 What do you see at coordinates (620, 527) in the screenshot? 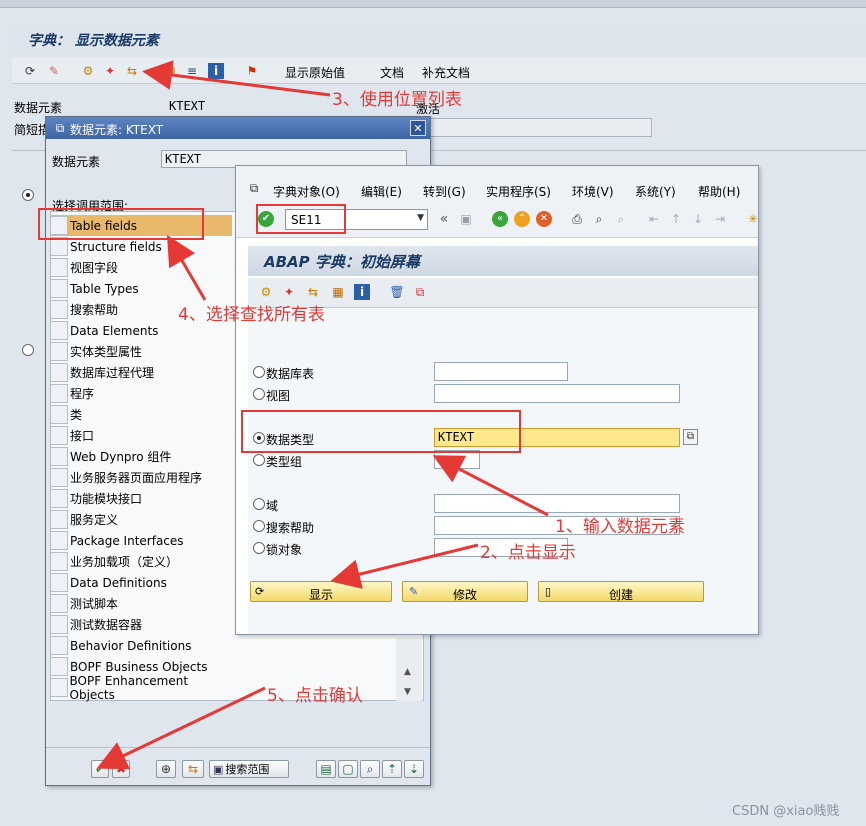
I see `annotation-step-1: 1、输入数据元素` at bounding box center [620, 527].